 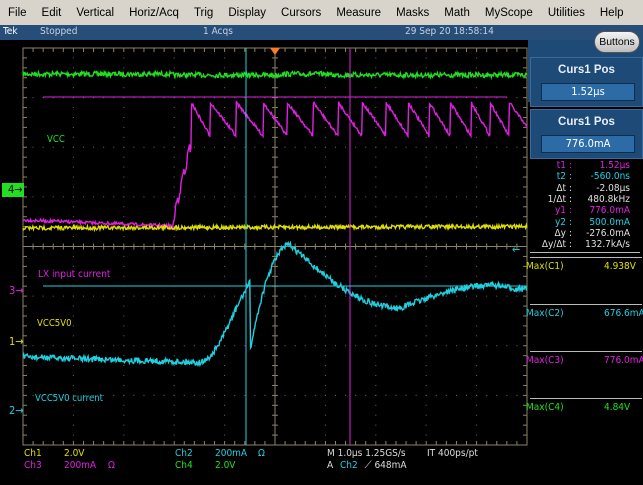 I want to click on ch4-name: Ch4, so click(x=184, y=465).